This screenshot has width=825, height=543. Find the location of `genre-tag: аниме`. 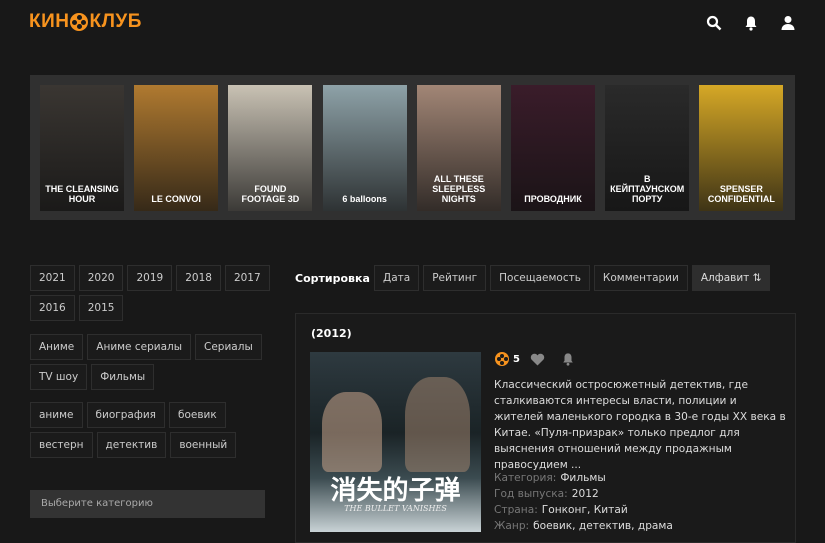

genre-tag: аниме is located at coordinates (56, 415).